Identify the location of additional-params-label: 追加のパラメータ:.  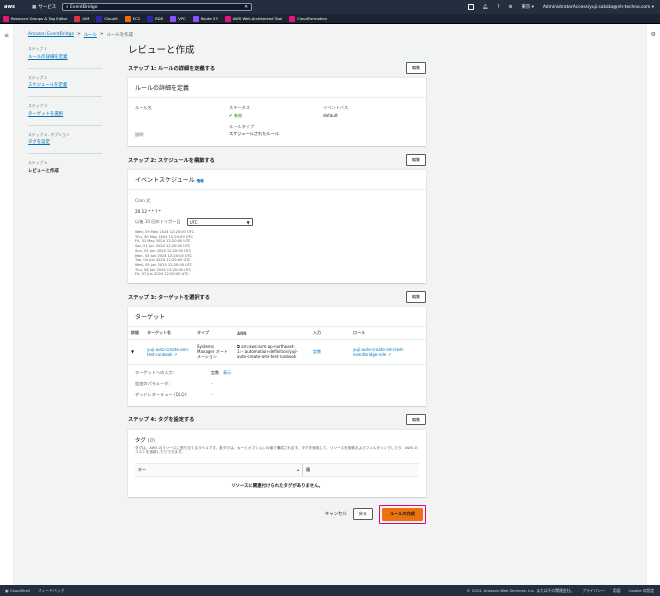
(152, 384).